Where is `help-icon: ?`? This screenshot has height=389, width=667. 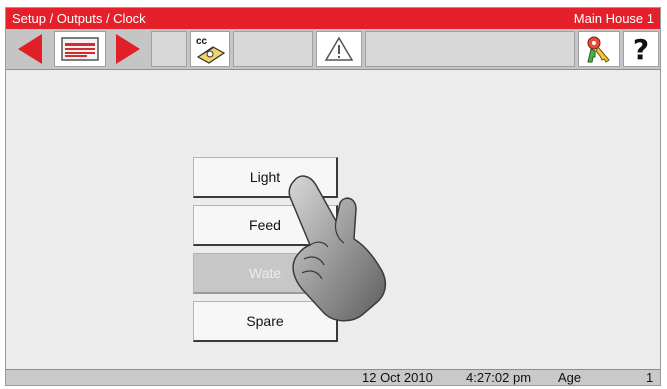 help-icon: ? is located at coordinates (641, 49).